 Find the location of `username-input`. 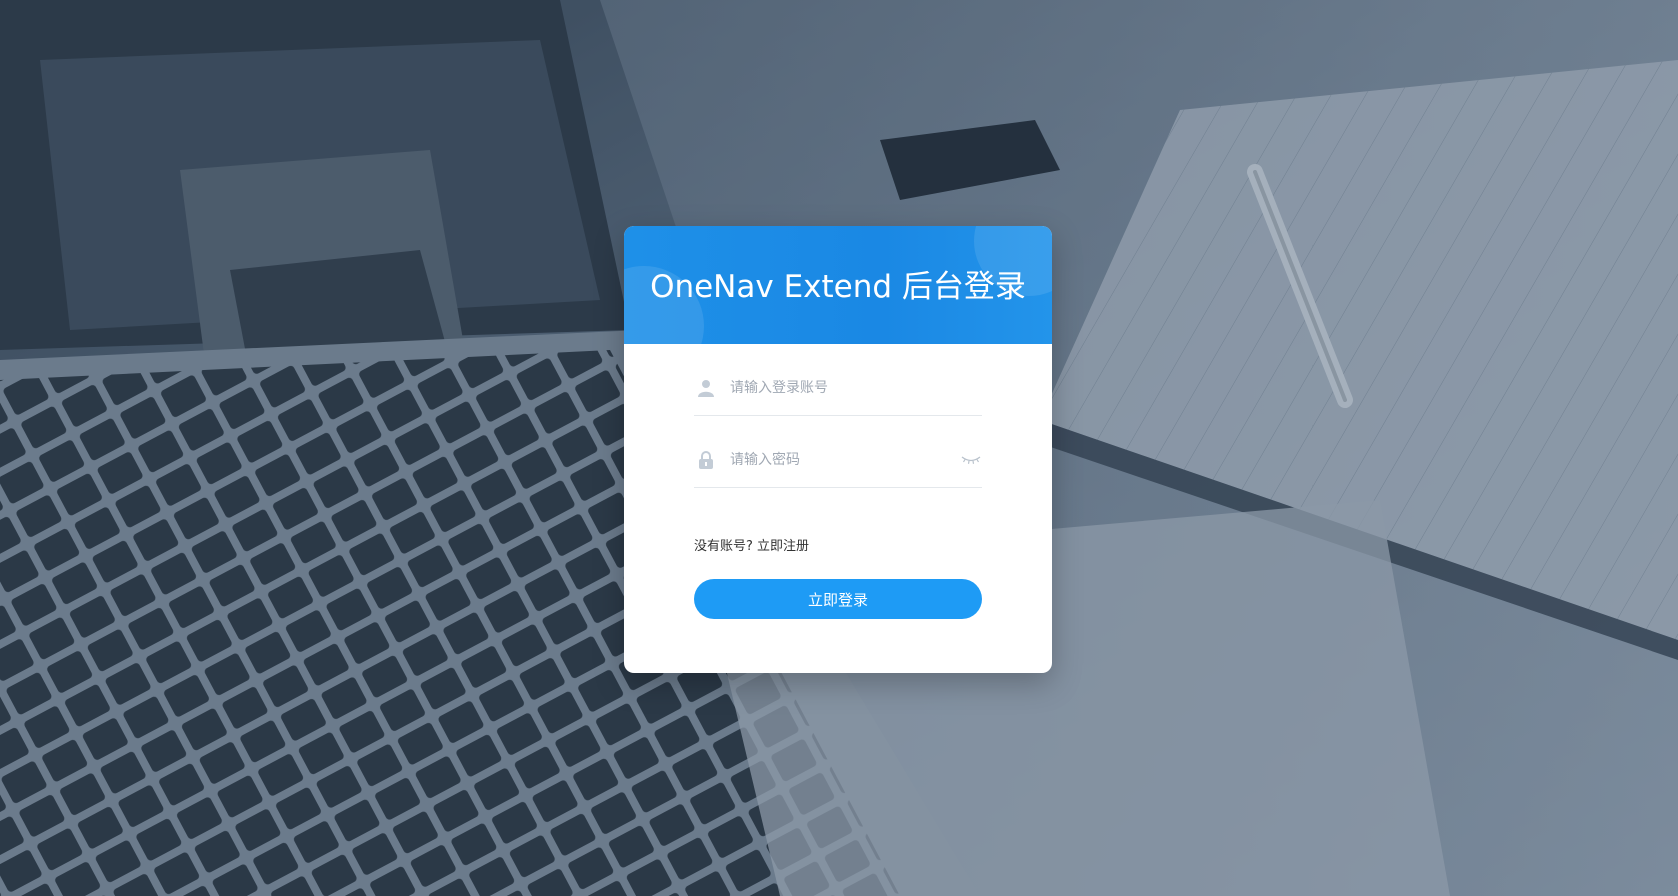

username-input is located at coordinates (856, 388).